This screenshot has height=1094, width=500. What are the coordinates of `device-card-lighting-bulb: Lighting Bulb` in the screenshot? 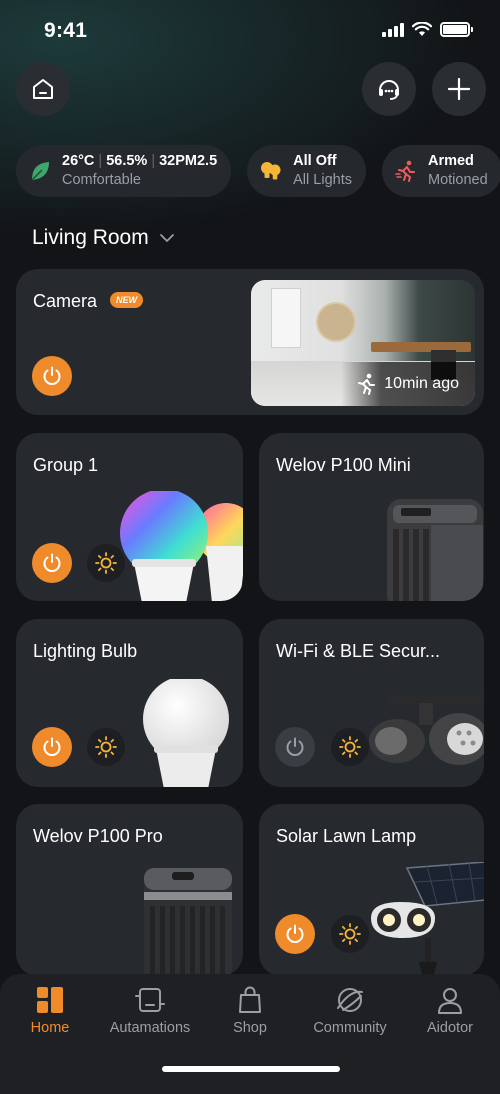 It's located at (129, 703).